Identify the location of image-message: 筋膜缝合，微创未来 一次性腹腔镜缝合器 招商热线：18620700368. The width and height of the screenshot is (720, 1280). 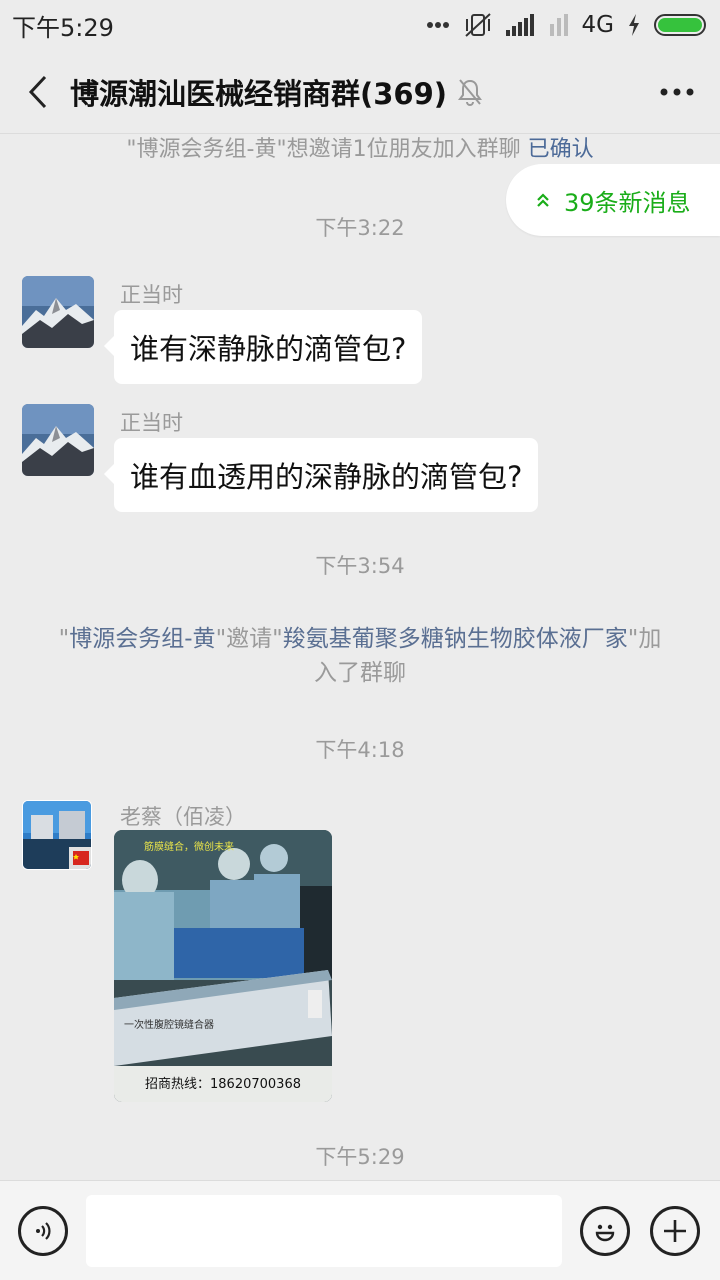
(223, 966).